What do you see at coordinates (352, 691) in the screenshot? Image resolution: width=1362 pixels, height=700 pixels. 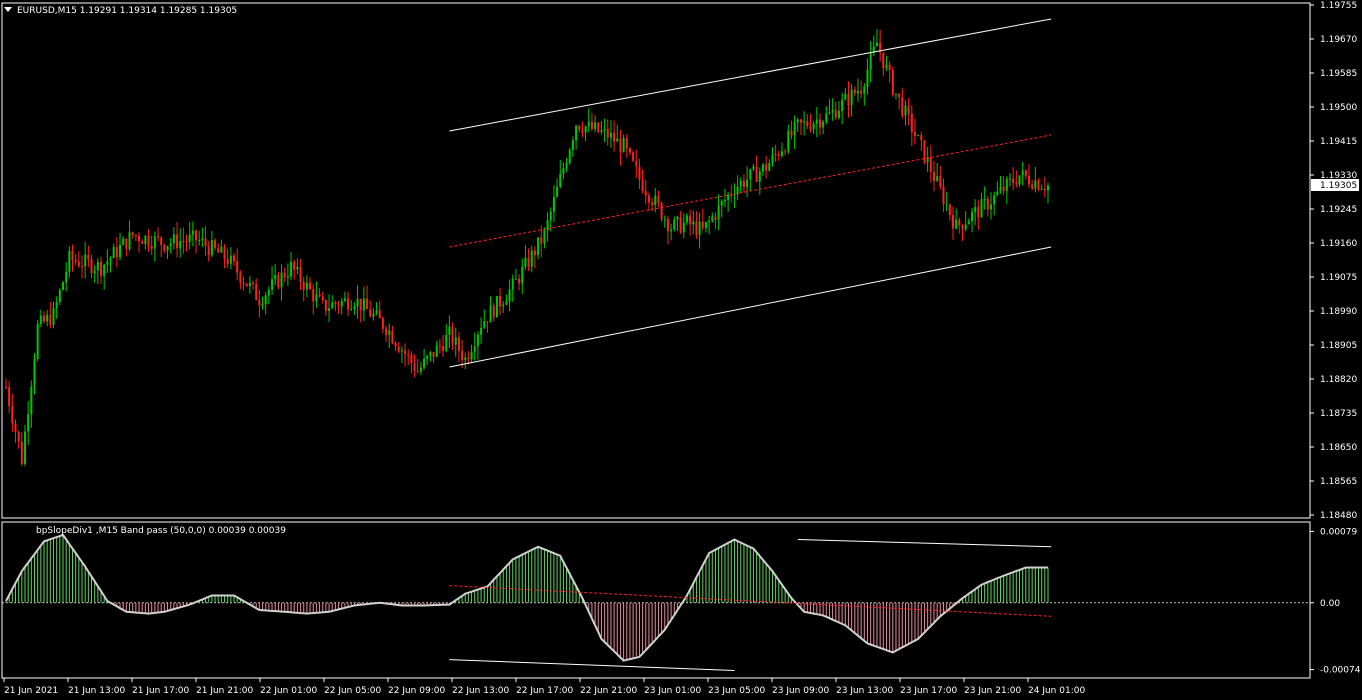 I see `time-tick-label: 22 Jun 05:00` at bounding box center [352, 691].